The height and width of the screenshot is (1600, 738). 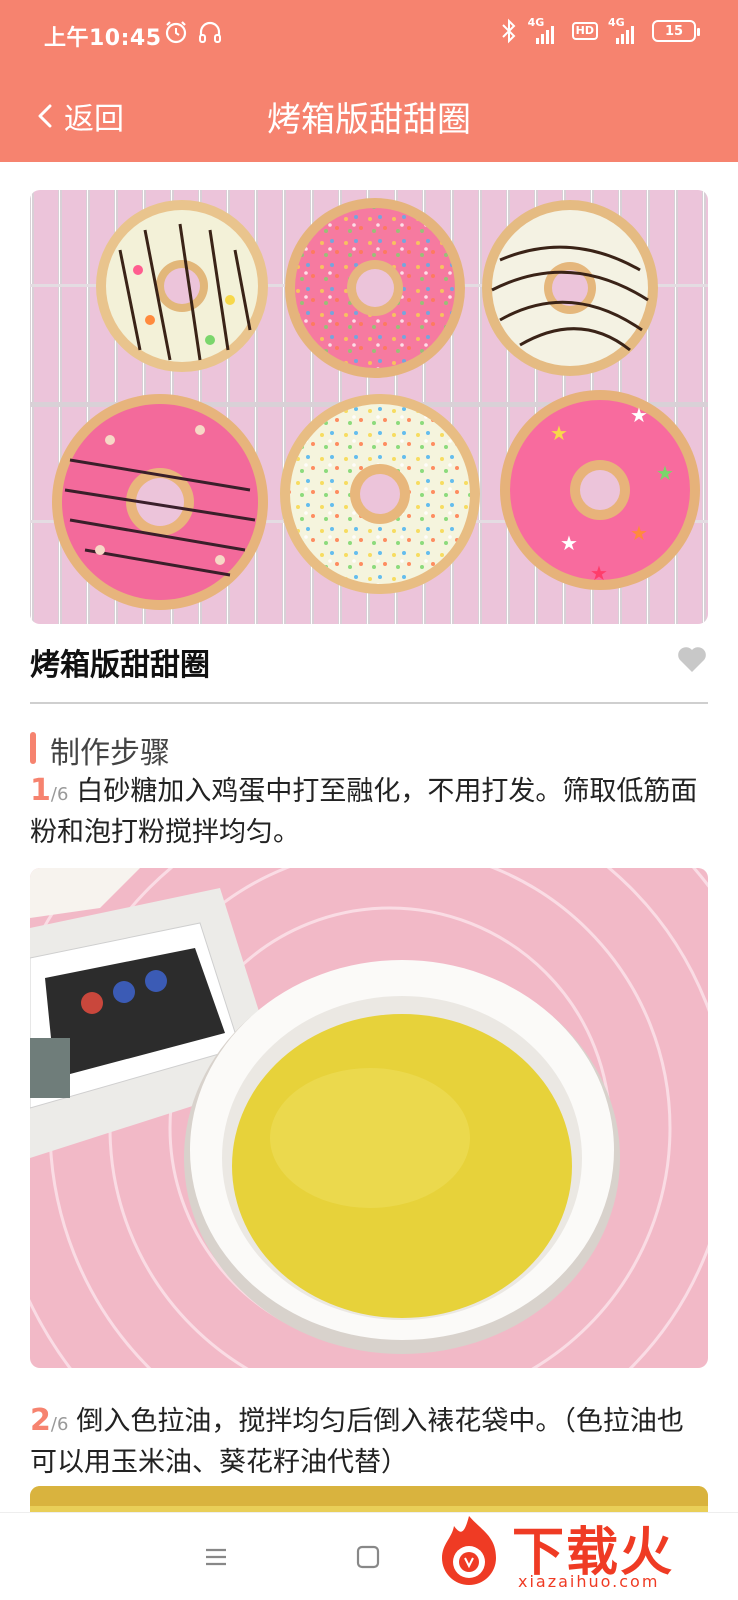 I want to click on step-number: 2, so click(x=40, y=1420).